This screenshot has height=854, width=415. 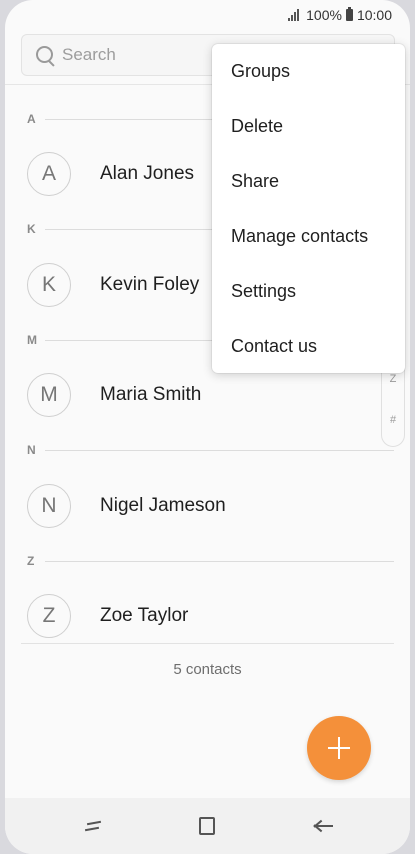 What do you see at coordinates (308, 346) in the screenshot?
I see `menu-item-contact-us: Contact us` at bounding box center [308, 346].